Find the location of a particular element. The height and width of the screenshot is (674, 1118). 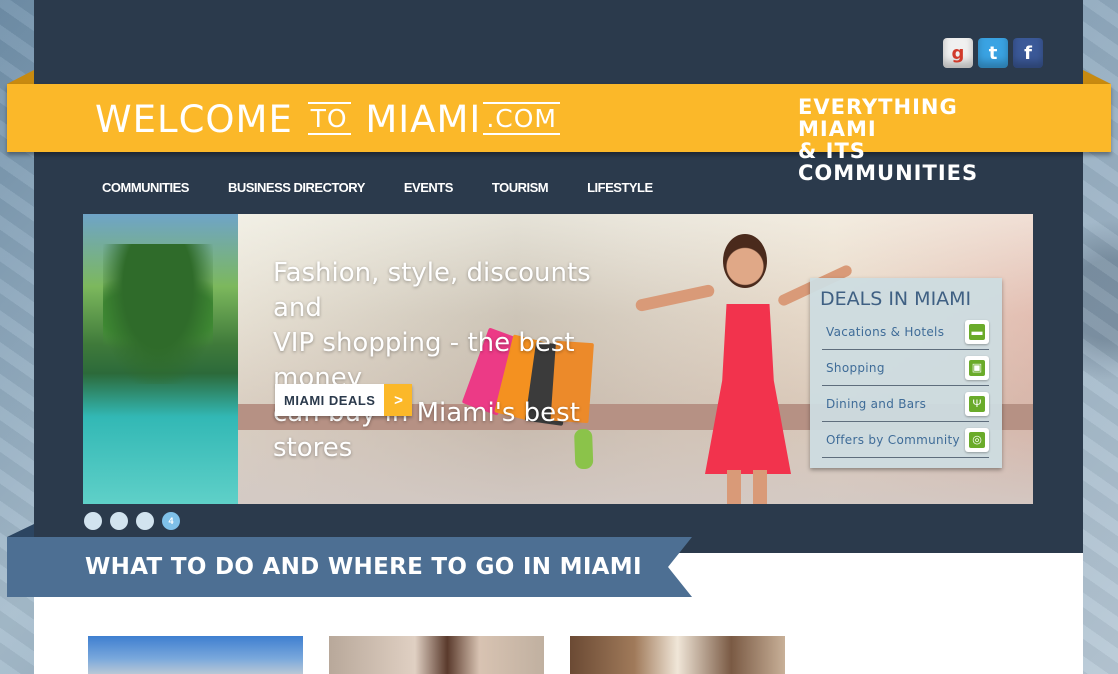

hero-line1: Fashion, style, discounts and is located at coordinates (432, 290).